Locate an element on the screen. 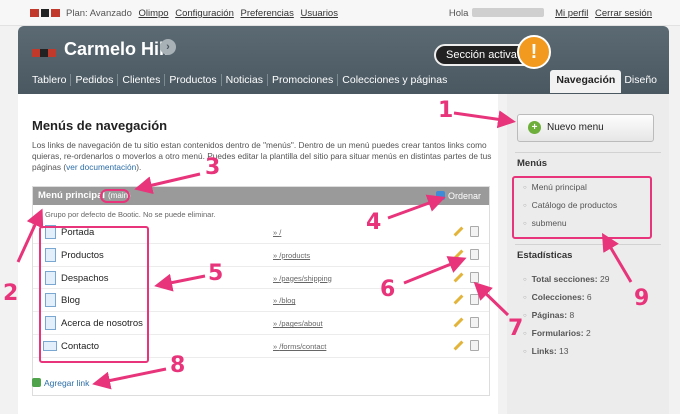 The width and height of the screenshot is (680, 414). nav-noticias: Noticias is located at coordinates (244, 80).